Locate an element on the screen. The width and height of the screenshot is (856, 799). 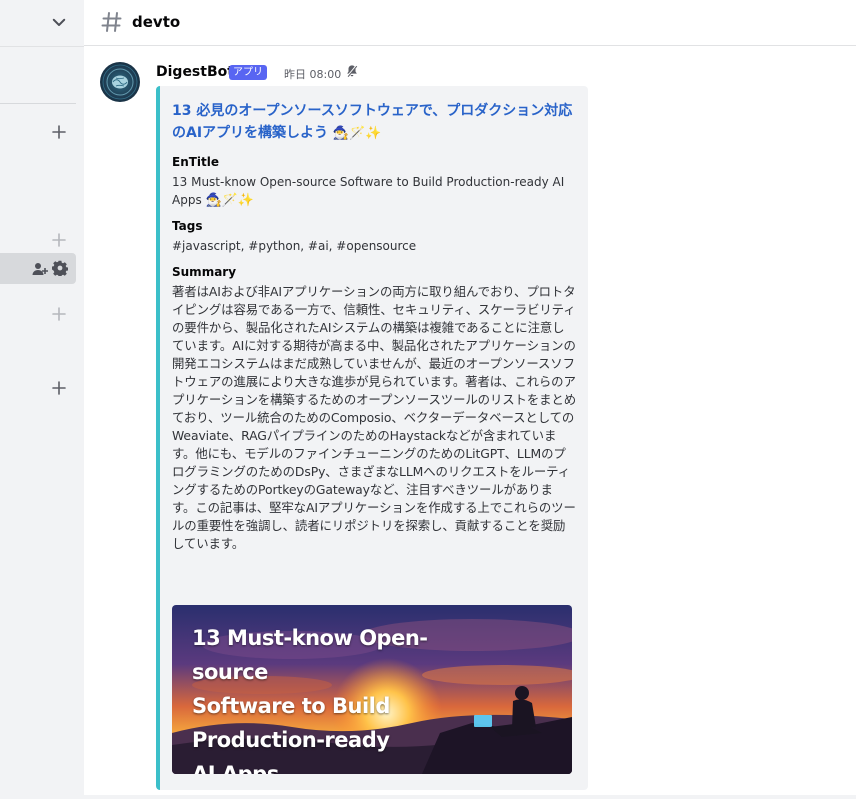
field-name-entitle: EnTitle is located at coordinates (196, 162).